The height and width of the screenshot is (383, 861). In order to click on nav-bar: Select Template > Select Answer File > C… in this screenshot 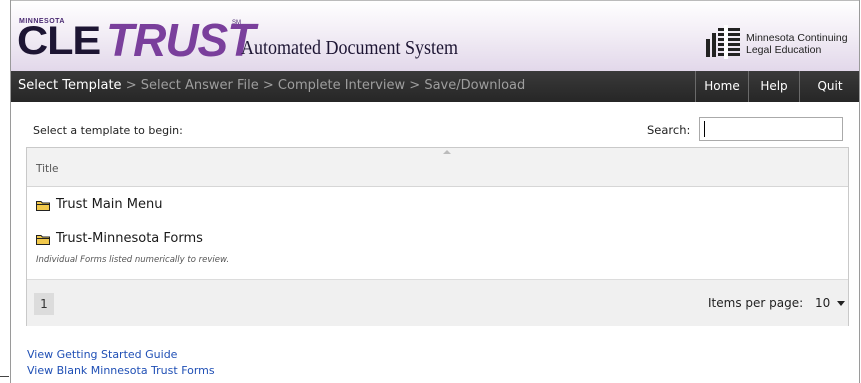, I will do `click(435, 86)`.